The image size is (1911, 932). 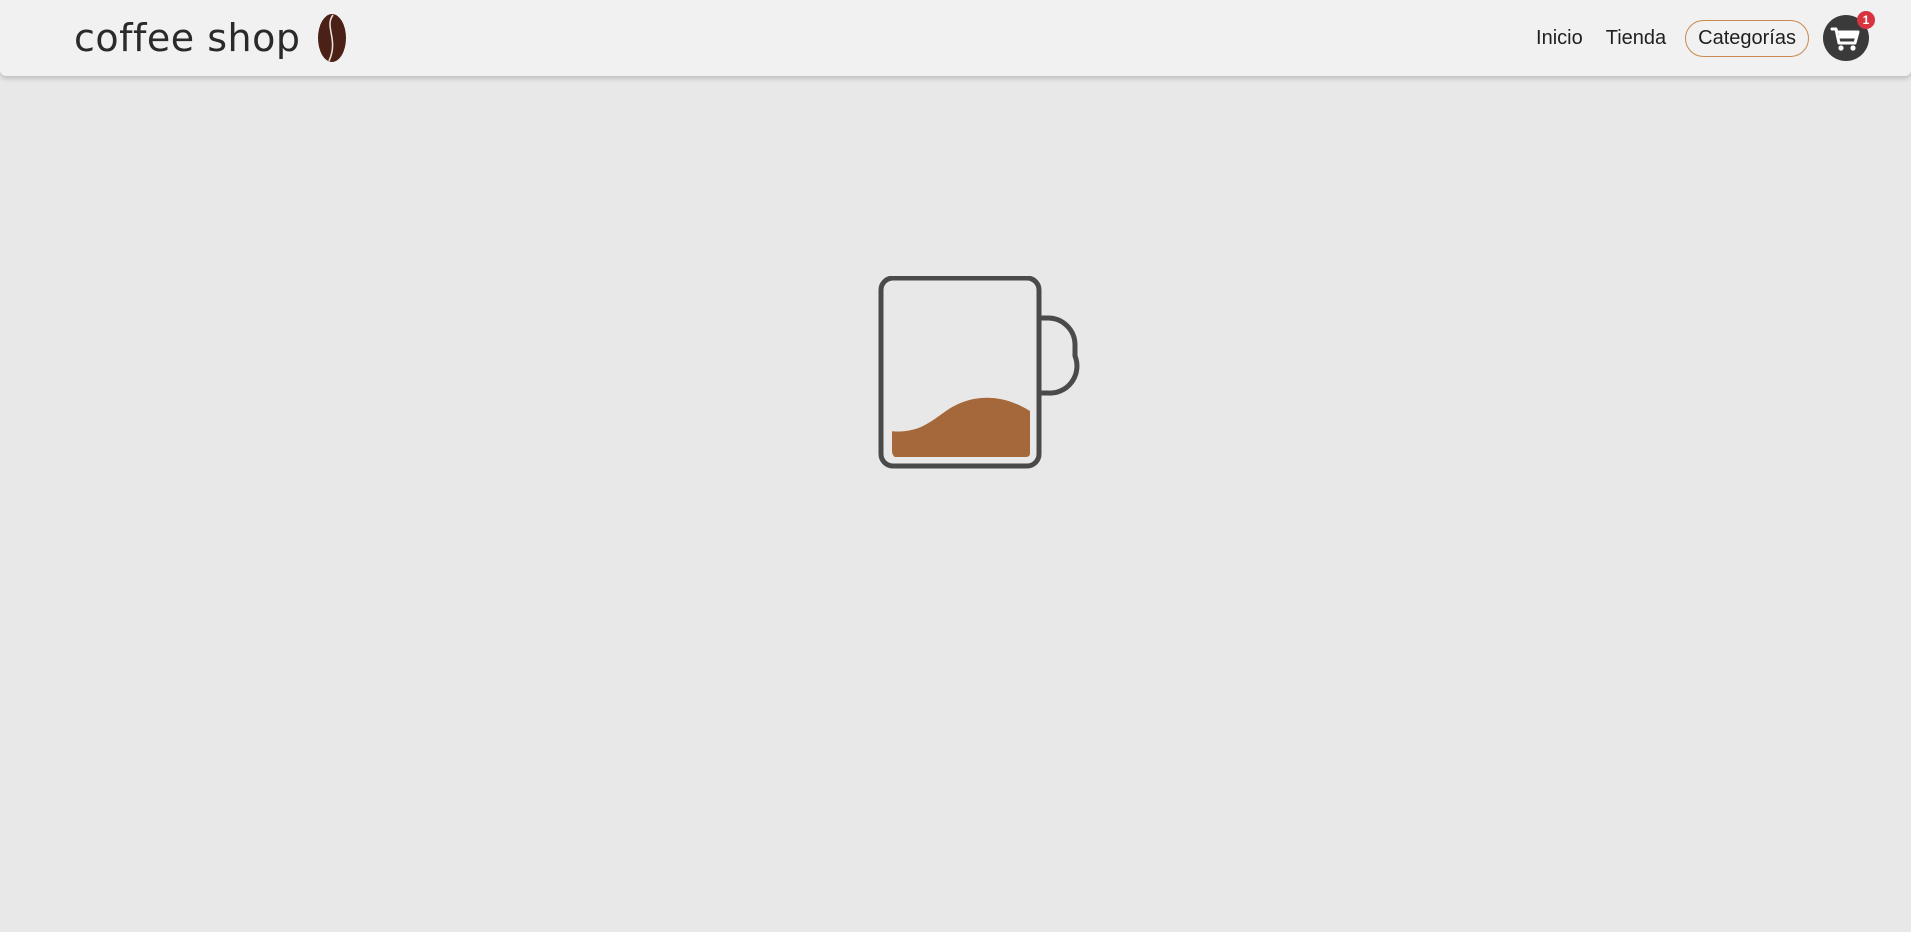 What do you see at coordinates (961, 427) in the screenshot?
I see `coffee-fill-level` at bounding box center [961, 427].